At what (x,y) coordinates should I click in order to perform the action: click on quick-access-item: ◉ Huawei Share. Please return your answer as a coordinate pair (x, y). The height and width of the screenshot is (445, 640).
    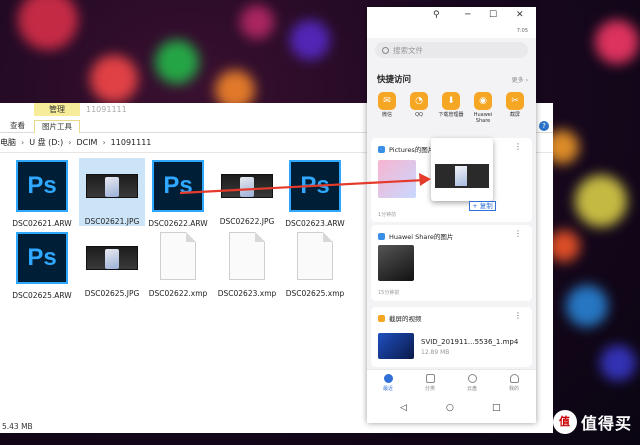
    Looking at the image, I should click on (483, 108).